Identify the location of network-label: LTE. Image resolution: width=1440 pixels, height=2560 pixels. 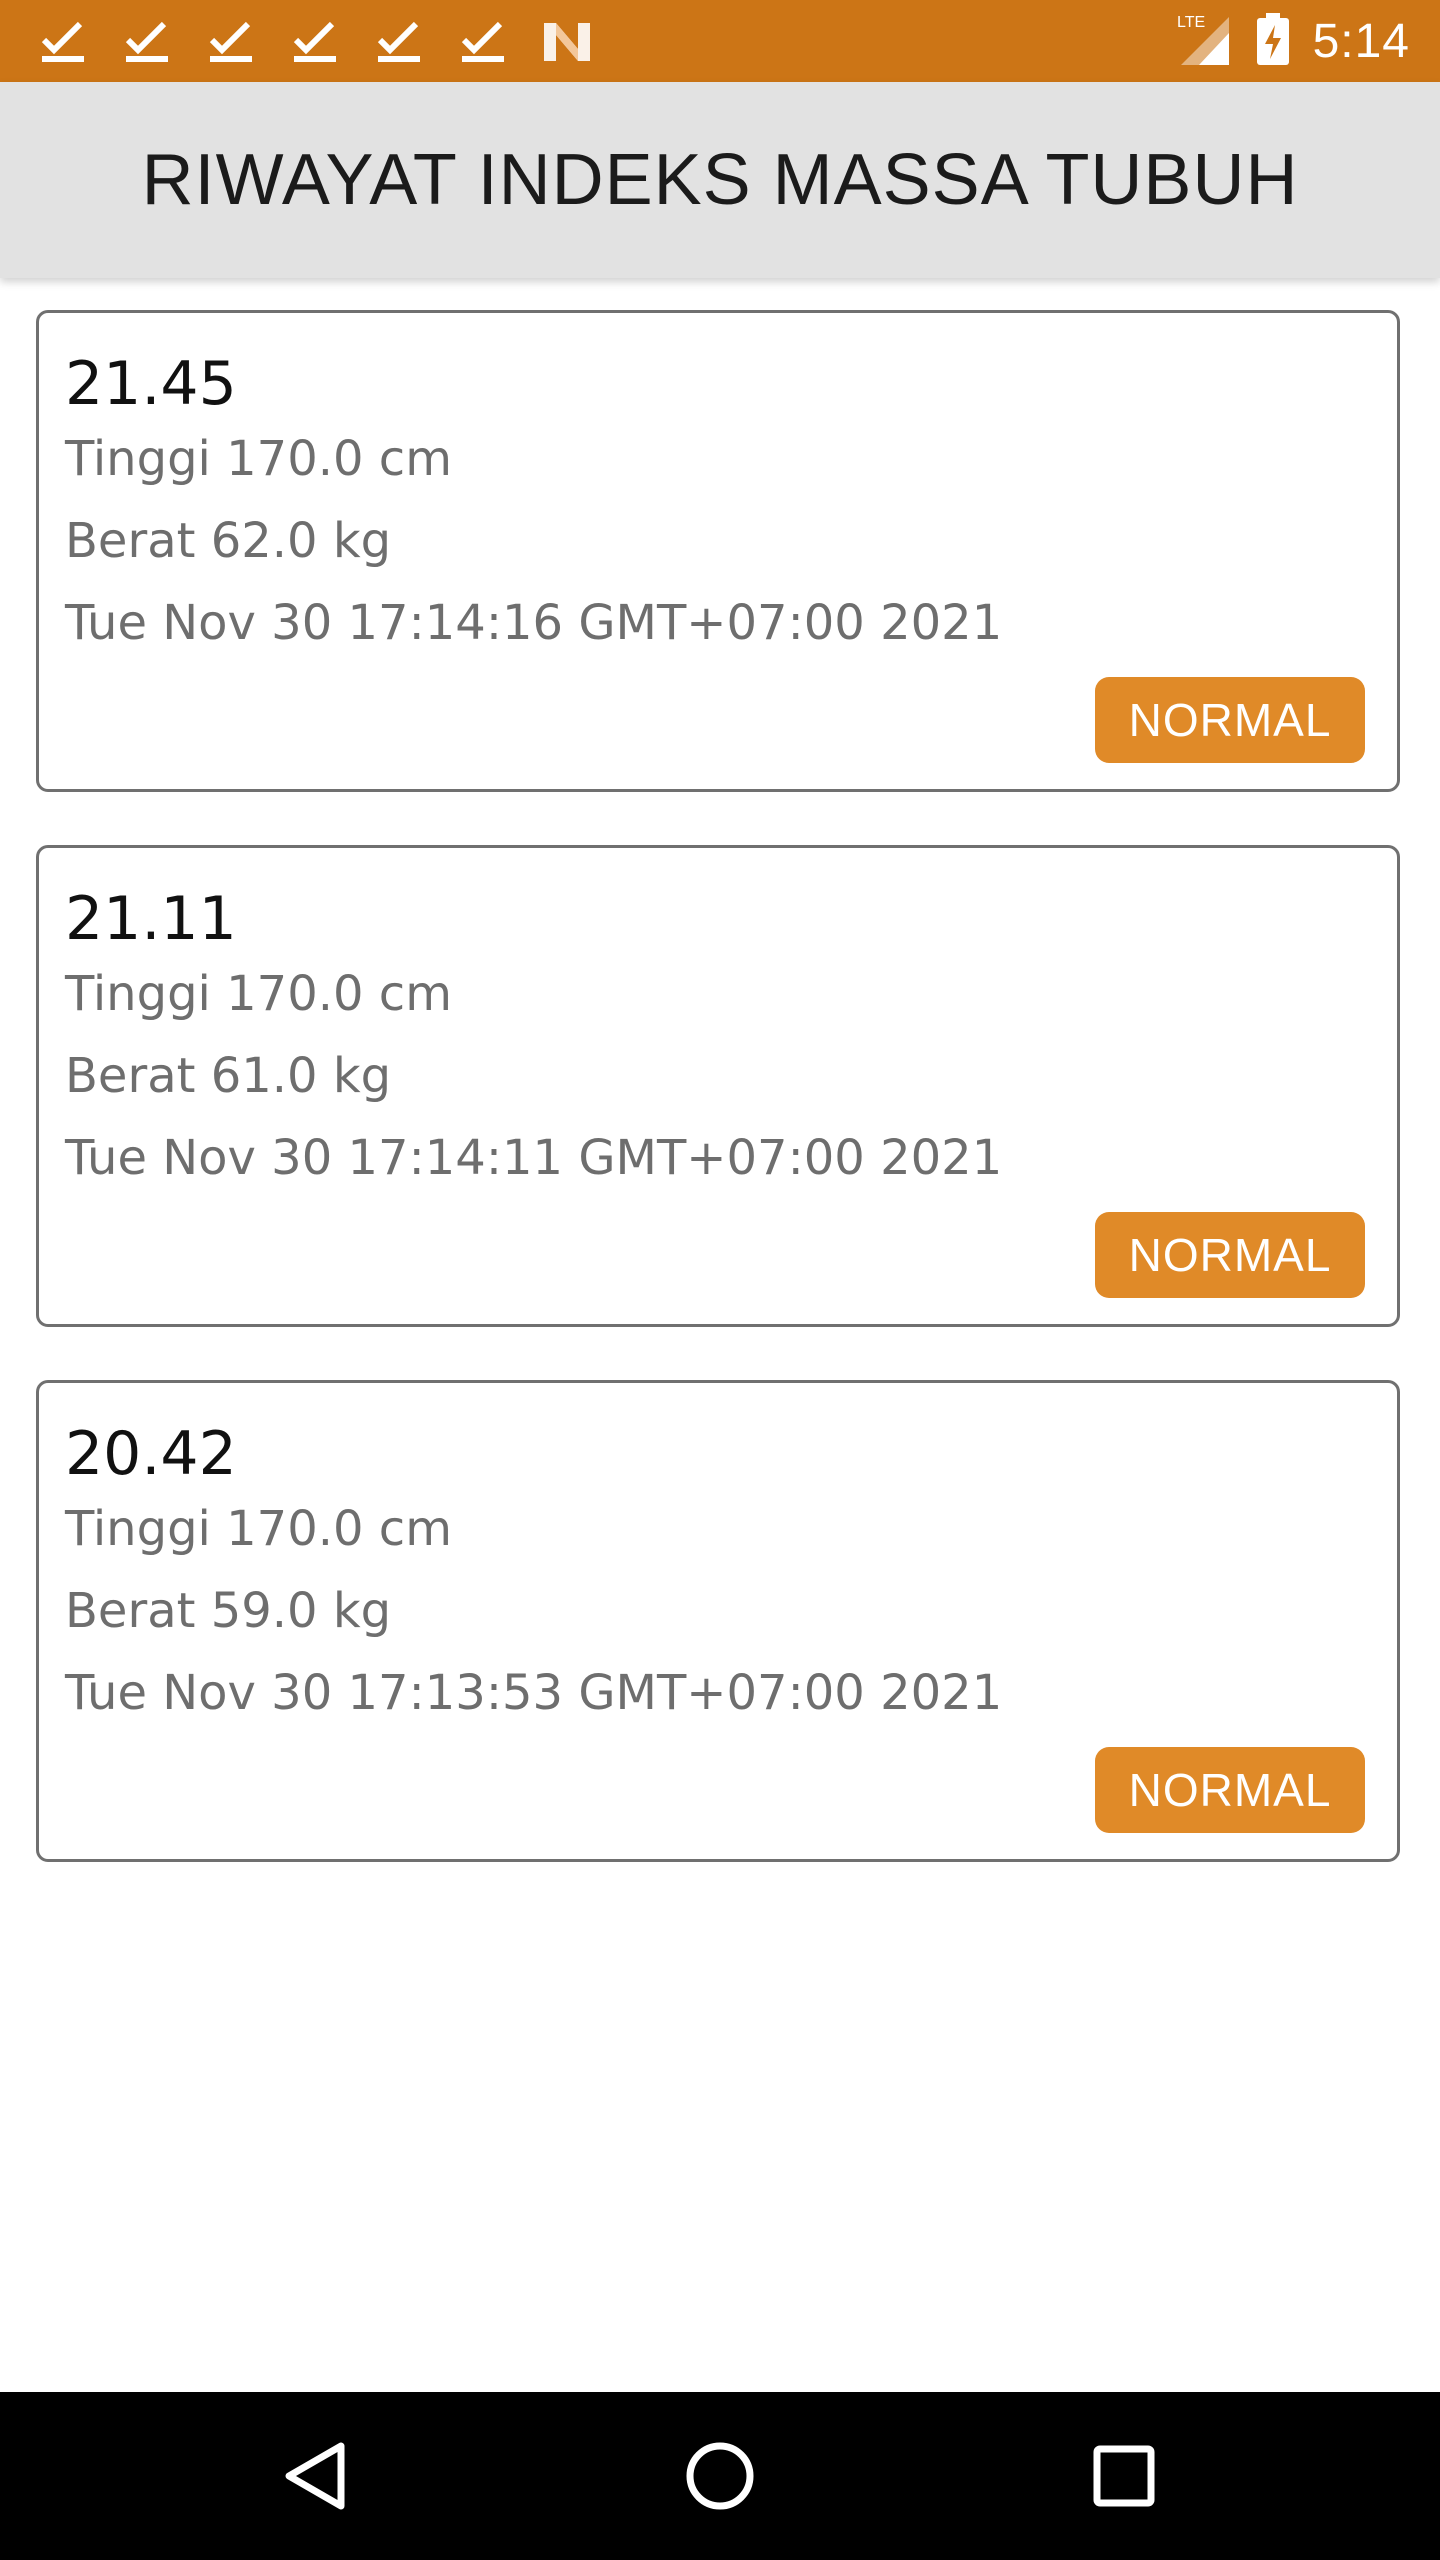
(1191, 22).